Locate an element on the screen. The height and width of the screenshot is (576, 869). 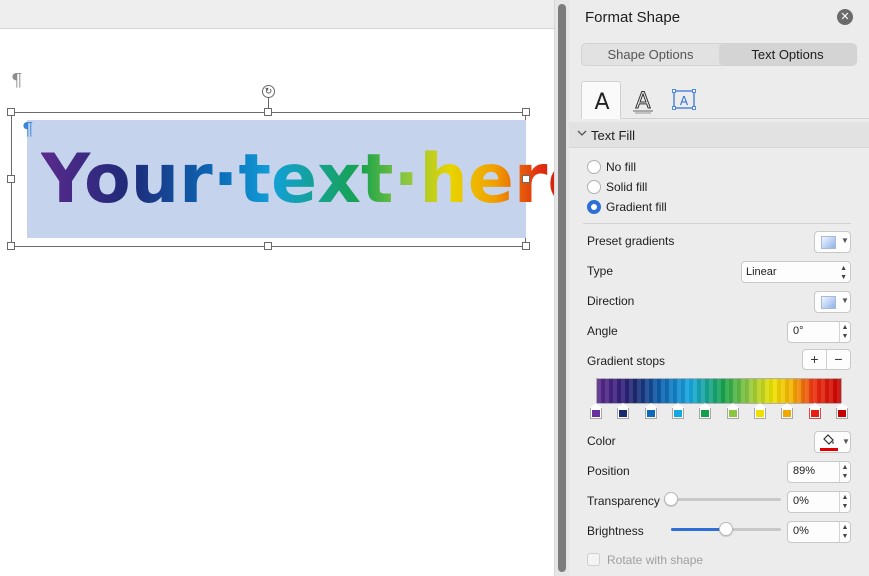
gradient-swatch-icon is located at coordinates (828, 242).